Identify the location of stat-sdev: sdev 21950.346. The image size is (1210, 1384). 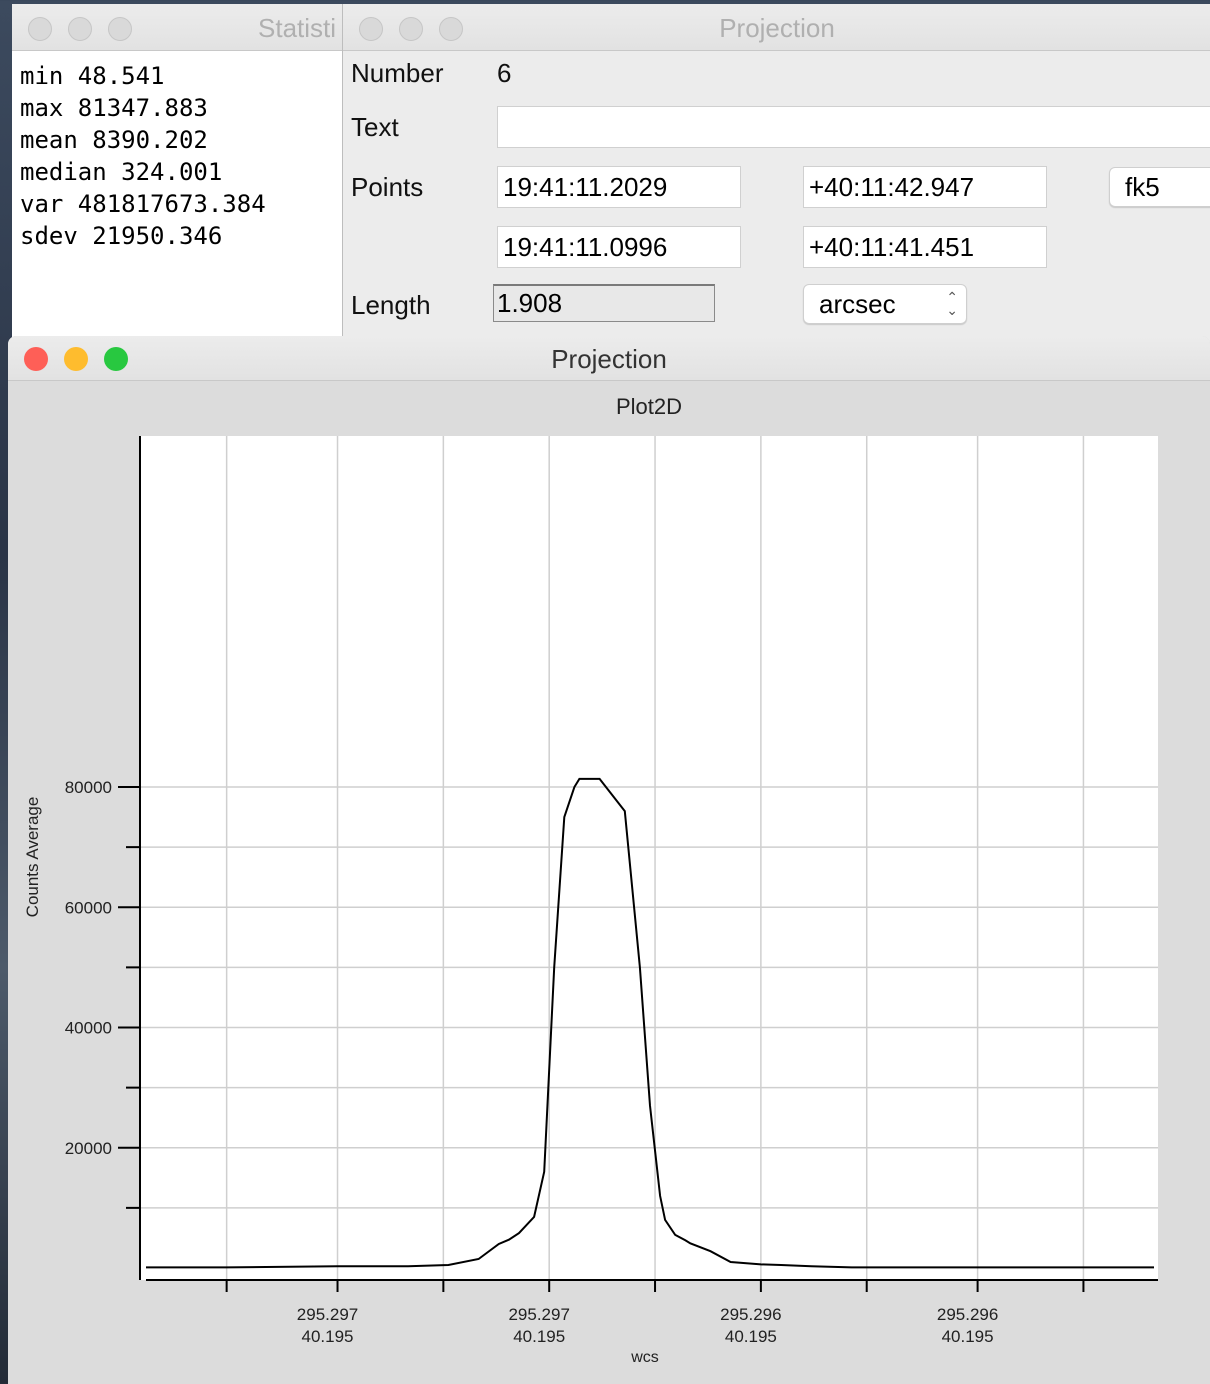
(121, 236).